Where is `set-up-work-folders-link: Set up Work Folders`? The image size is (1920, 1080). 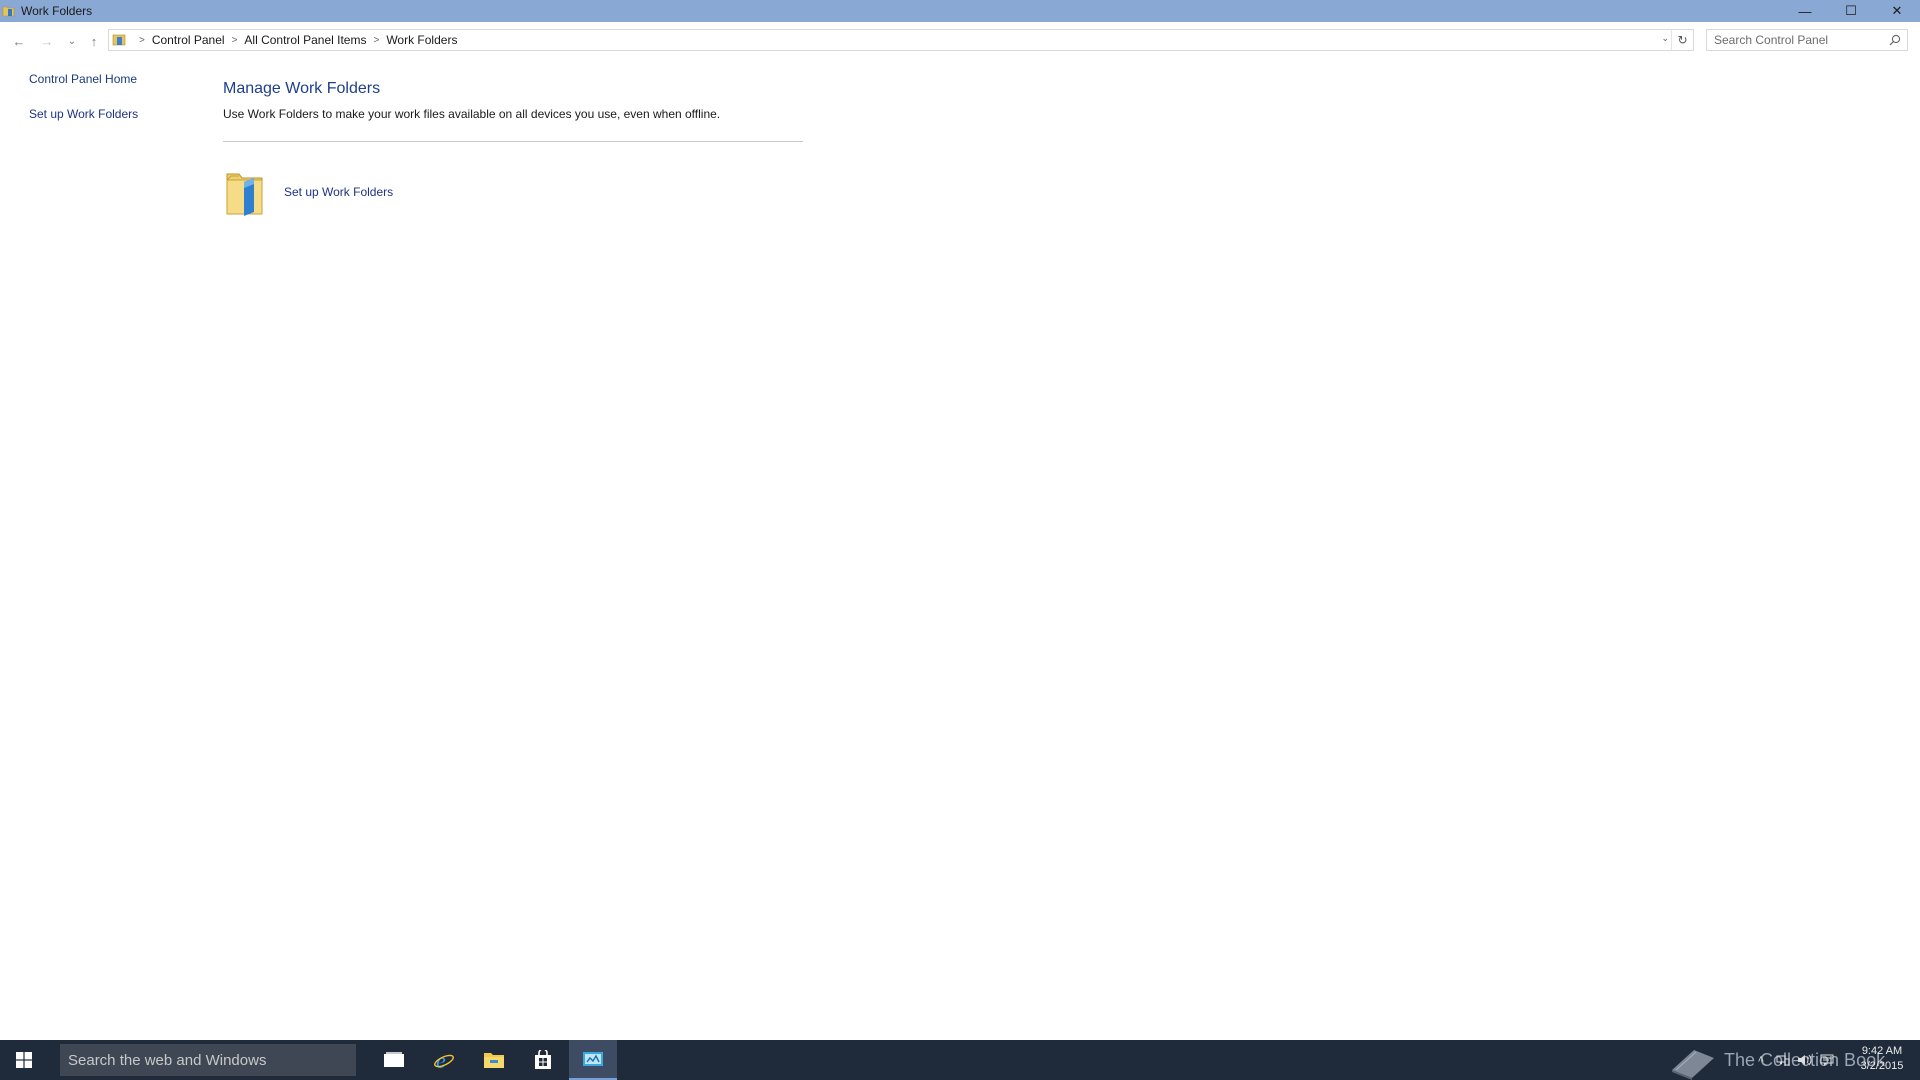 set-up-work-folders-link: Set up Work Folders is located at coordinates (338, 192).